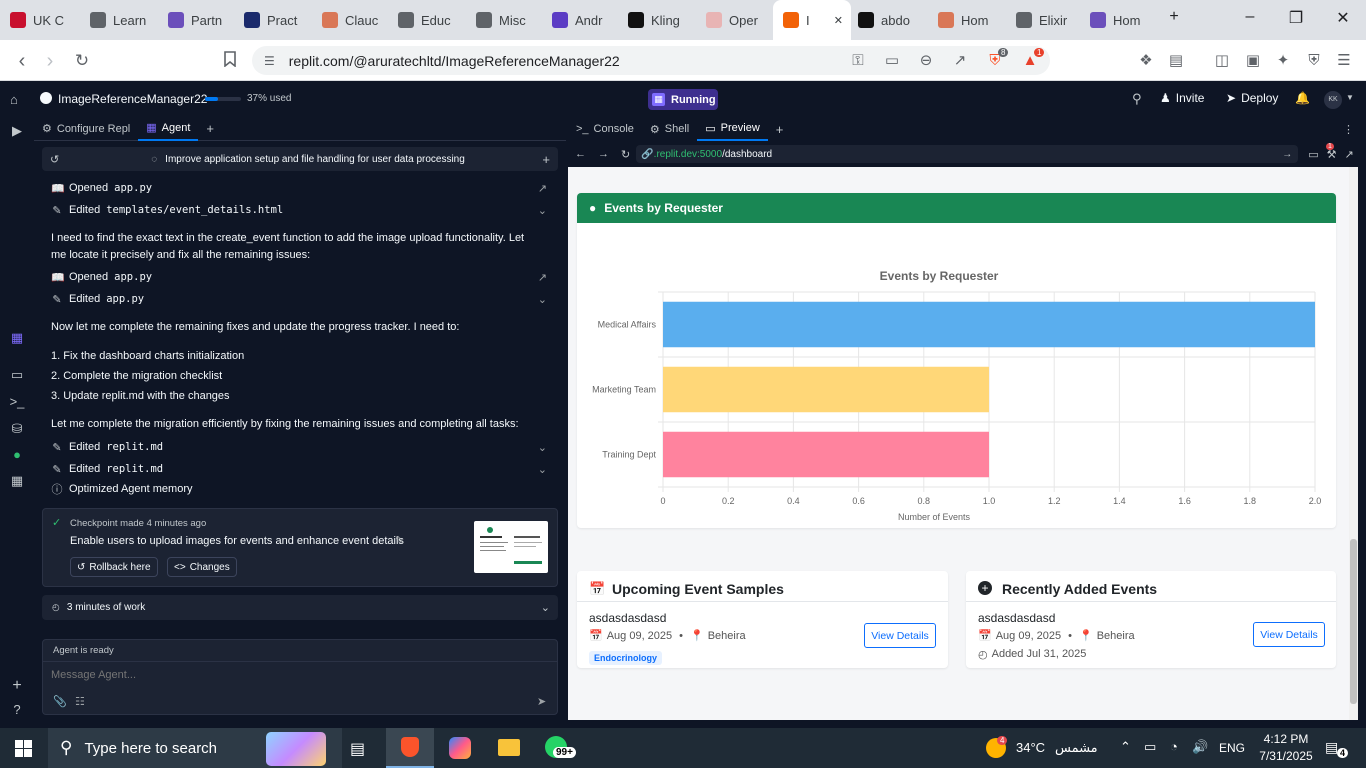 Image resolution: width=1366 pixels, height=768 pixels. Describe the element at coordinates (23, 748) in the screenshot. I see `windows-start-icon` at that location.